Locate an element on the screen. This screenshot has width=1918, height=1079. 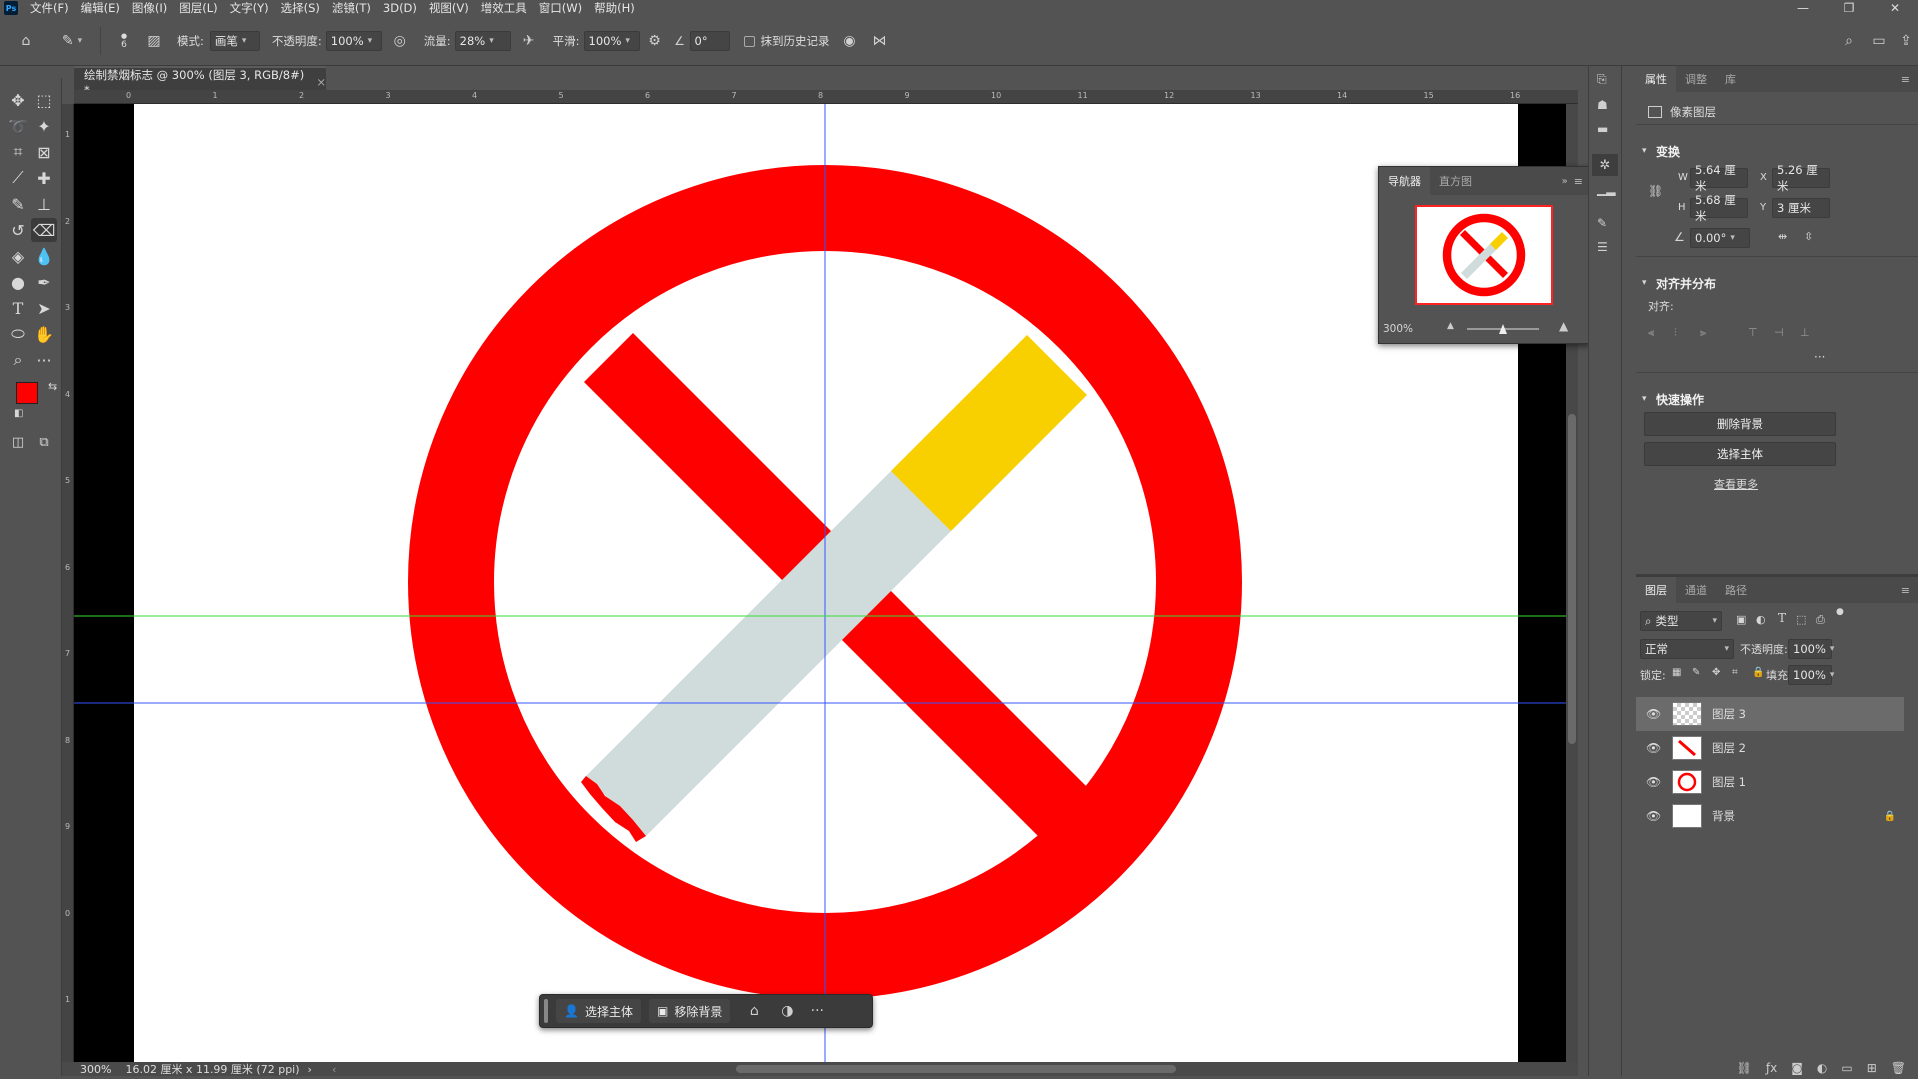
tab-adjustments: 调整 is located at coordinates (1696, 79).